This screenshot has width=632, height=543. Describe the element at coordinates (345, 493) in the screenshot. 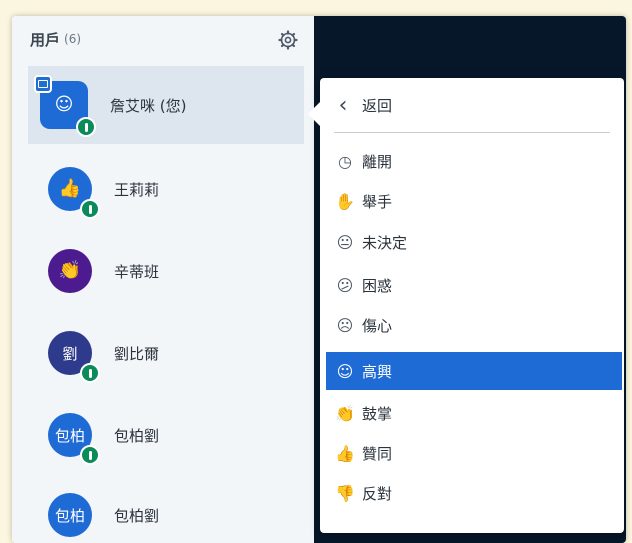

I see `thumbs-down-icon: 👎` at that location.